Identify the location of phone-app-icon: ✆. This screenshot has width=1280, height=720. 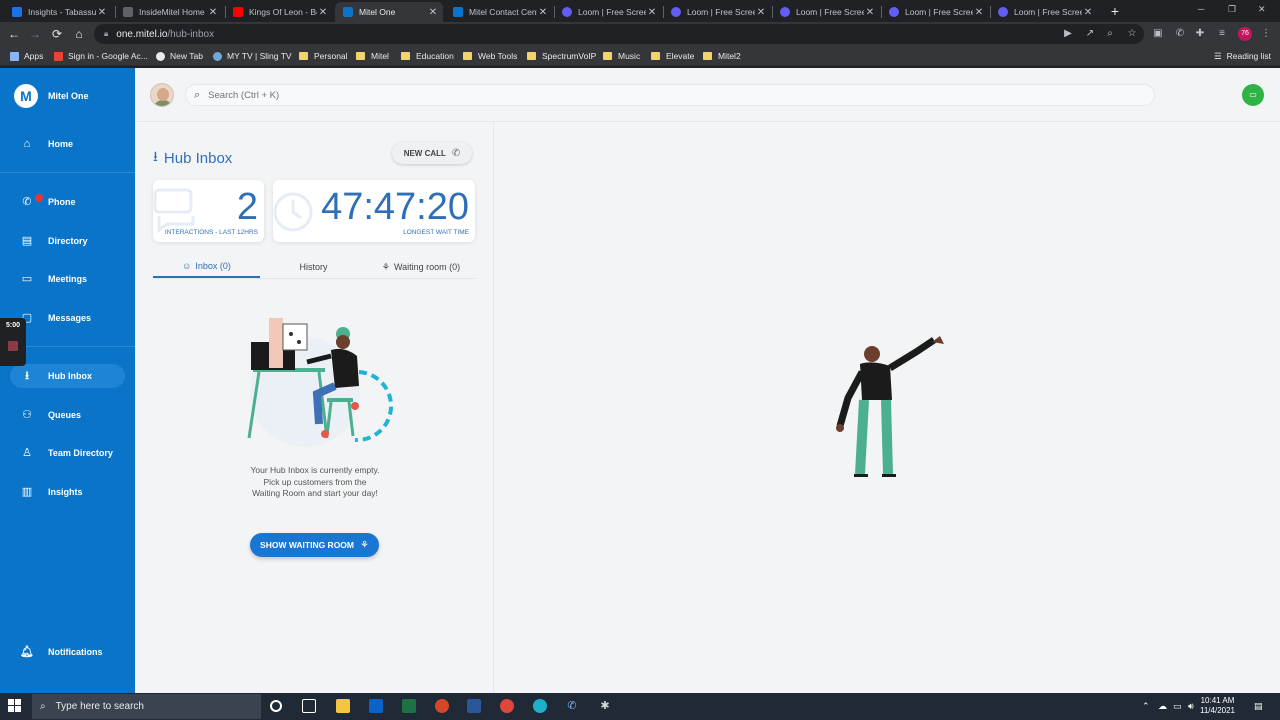
(572, 706).